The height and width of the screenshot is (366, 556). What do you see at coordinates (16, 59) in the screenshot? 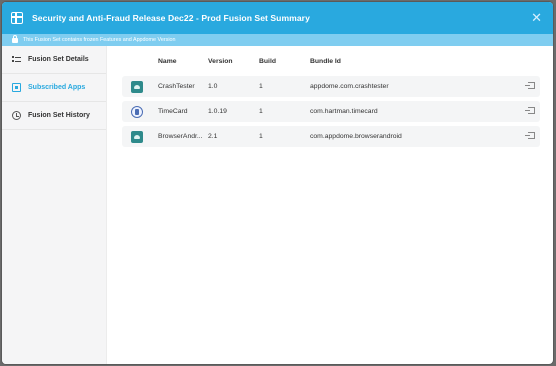
I see `list-icon` at bounding box center [16, 59].